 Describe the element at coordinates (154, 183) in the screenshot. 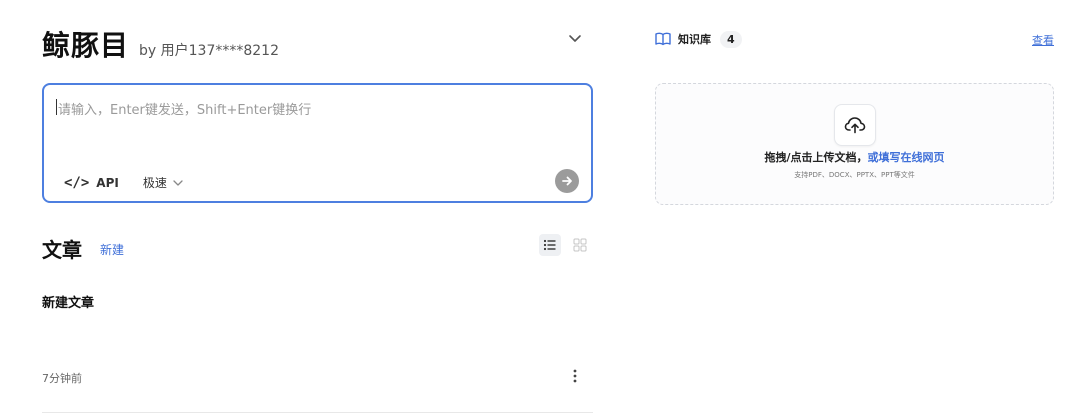

I see `speed-label: 极速` at that location.